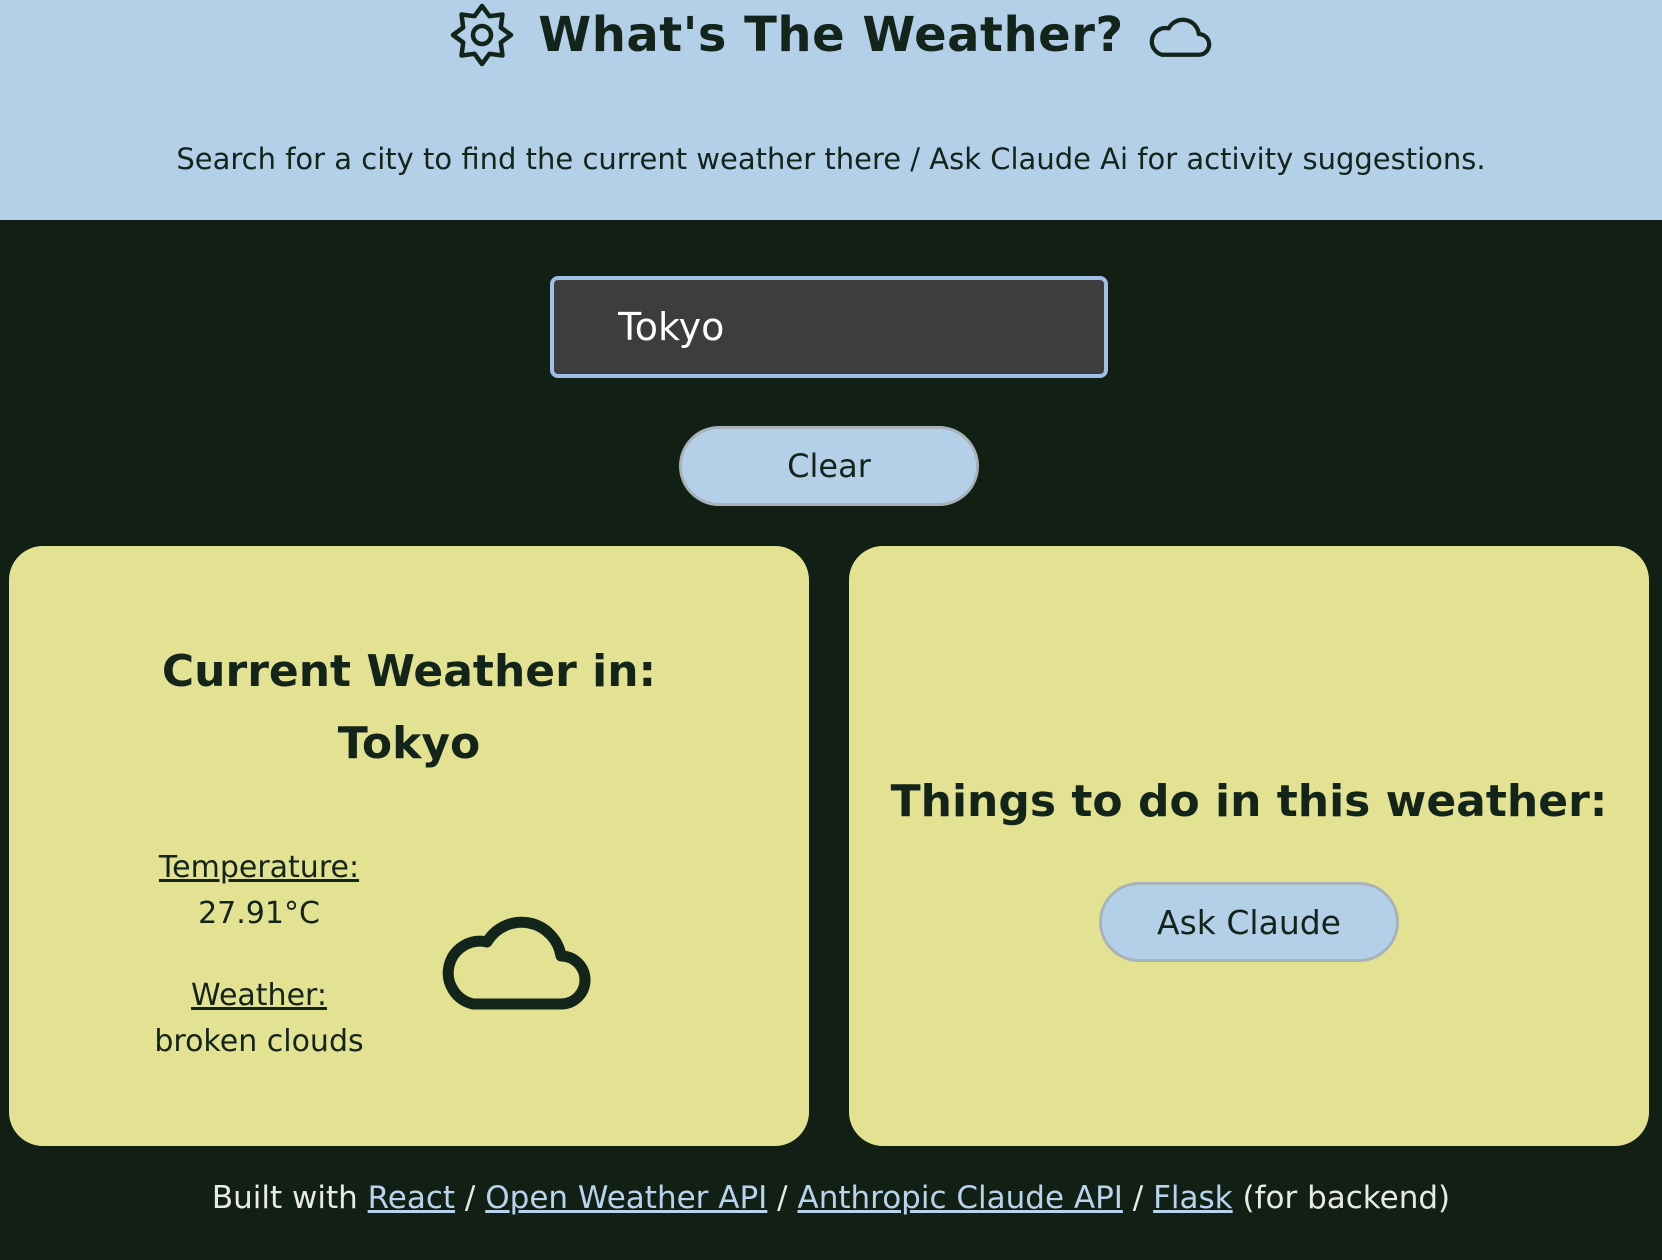 The height and width of the screenshot is (1260, 1662). Describe the element at coordinates (626, 1198) in the screenshot. I see `open-weather-api-link: Open Weather API` at that location.